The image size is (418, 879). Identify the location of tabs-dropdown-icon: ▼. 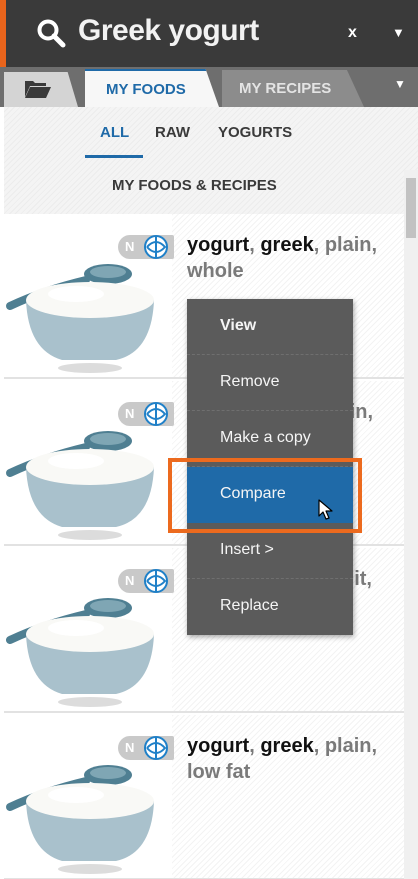
(400, 84).